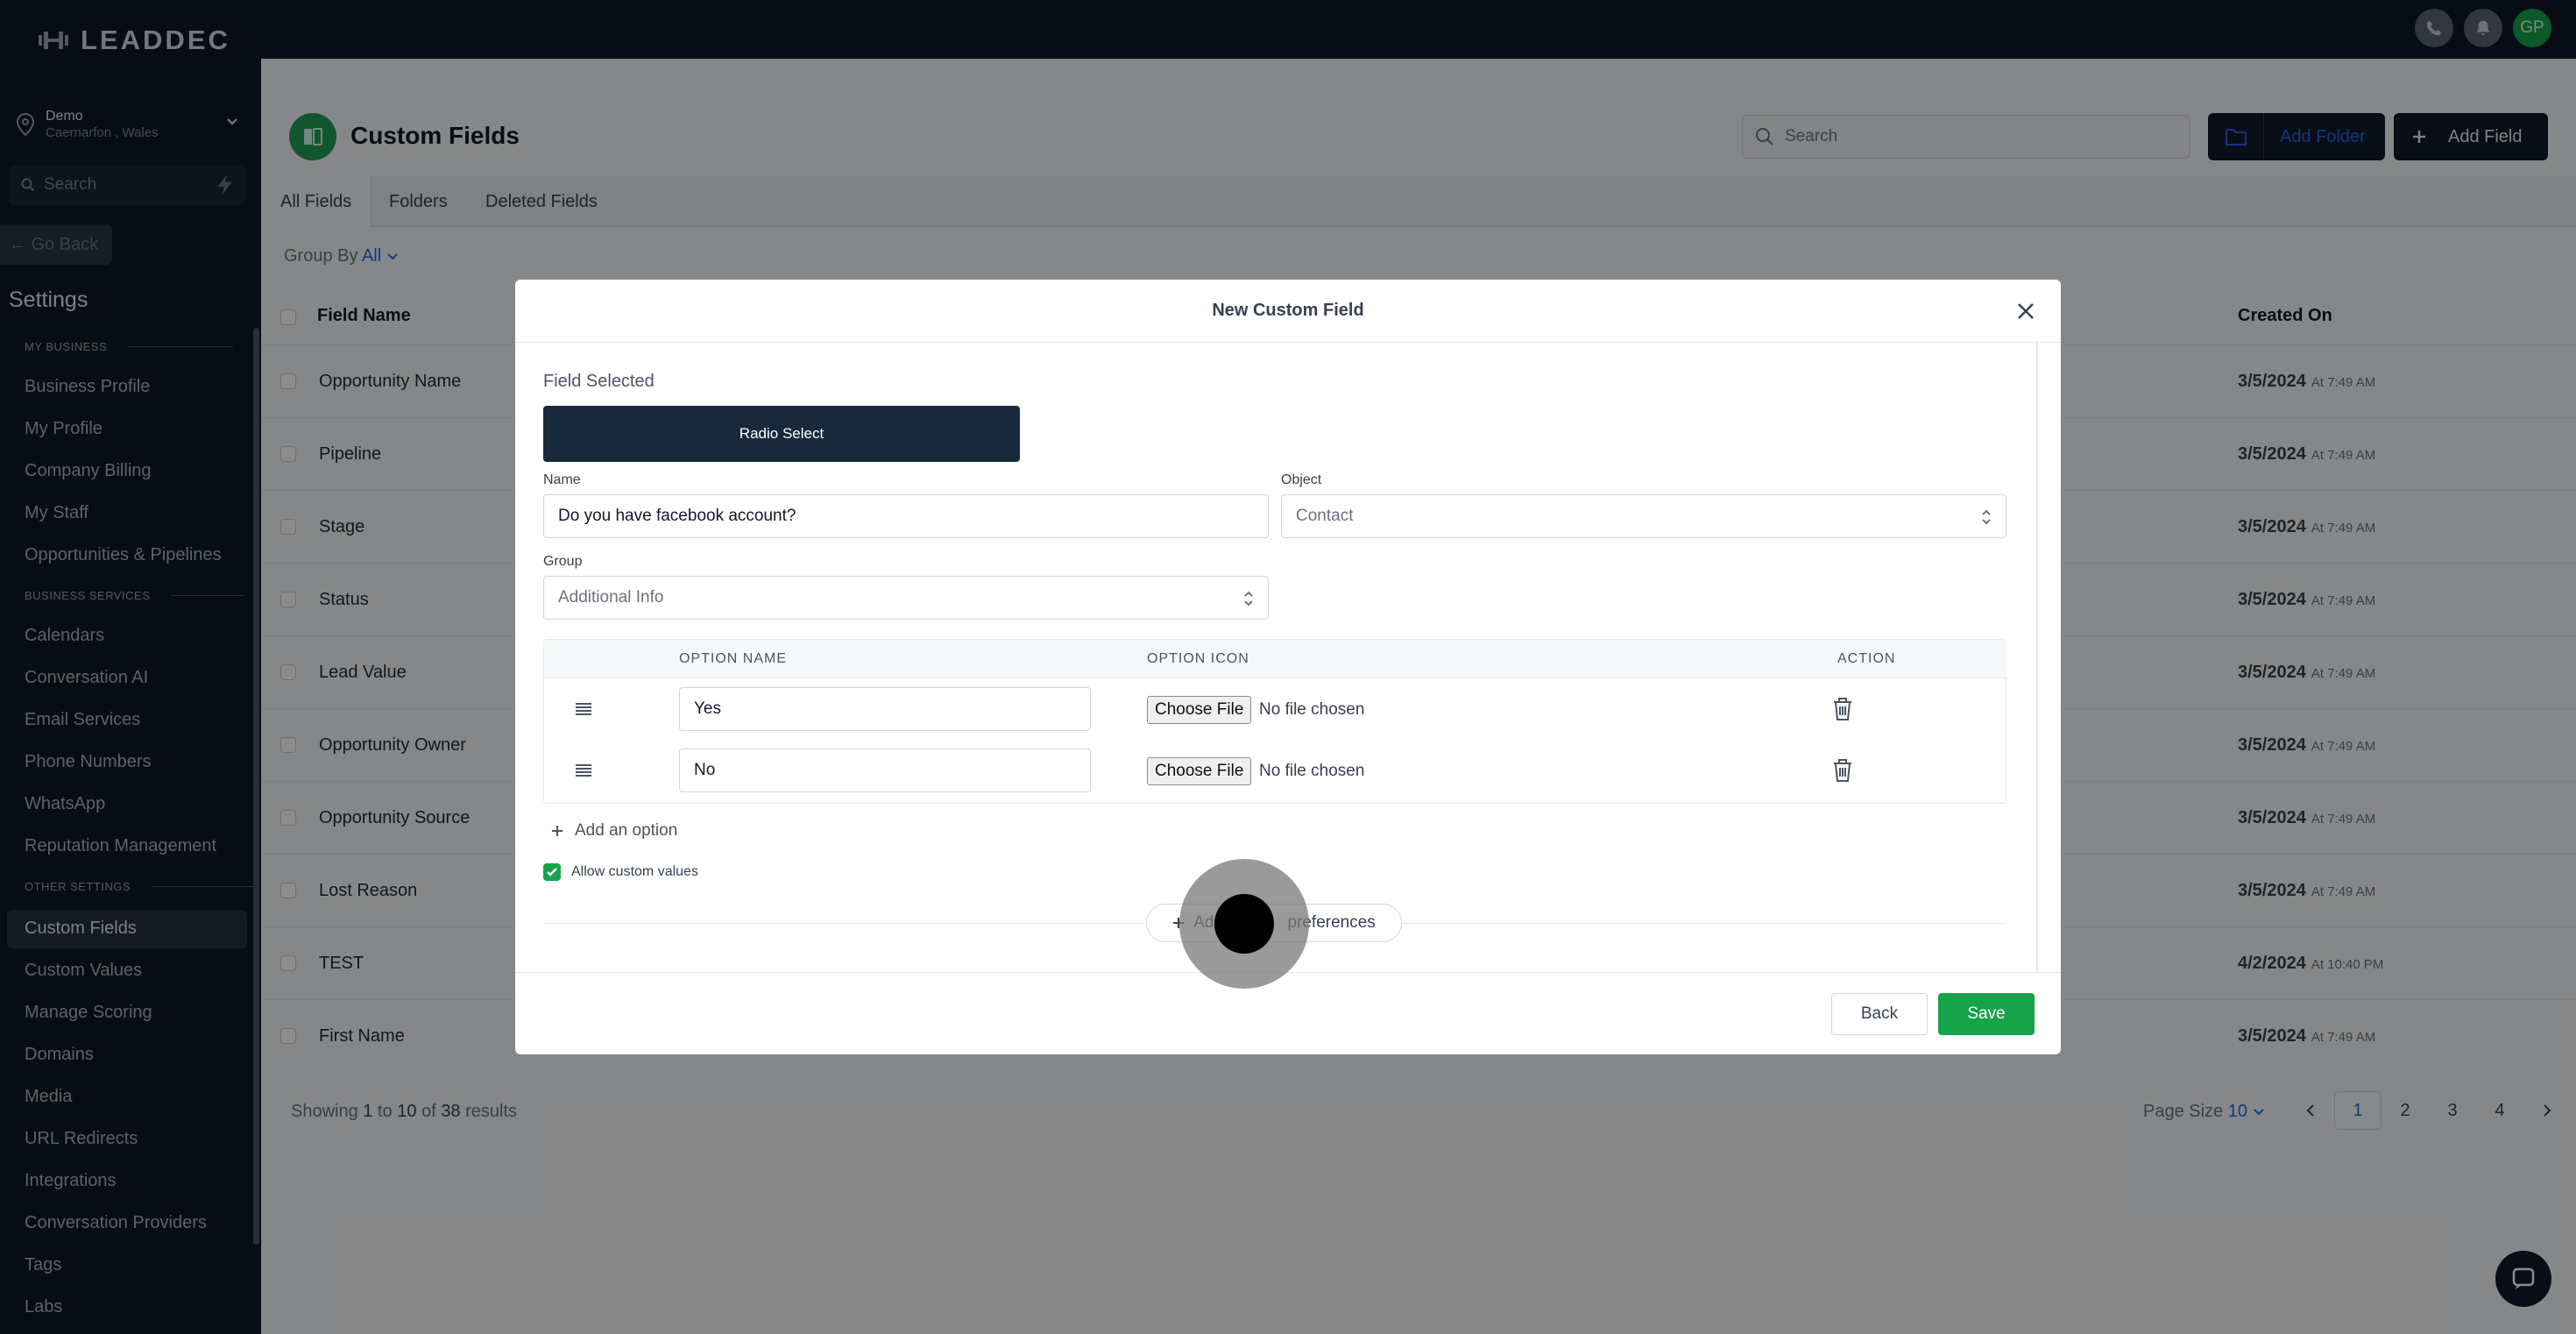  What do you see at coordinates (1288, 972) in the screenshot?
I see `modal-footer-divider` at bounding box center [1288, 972].